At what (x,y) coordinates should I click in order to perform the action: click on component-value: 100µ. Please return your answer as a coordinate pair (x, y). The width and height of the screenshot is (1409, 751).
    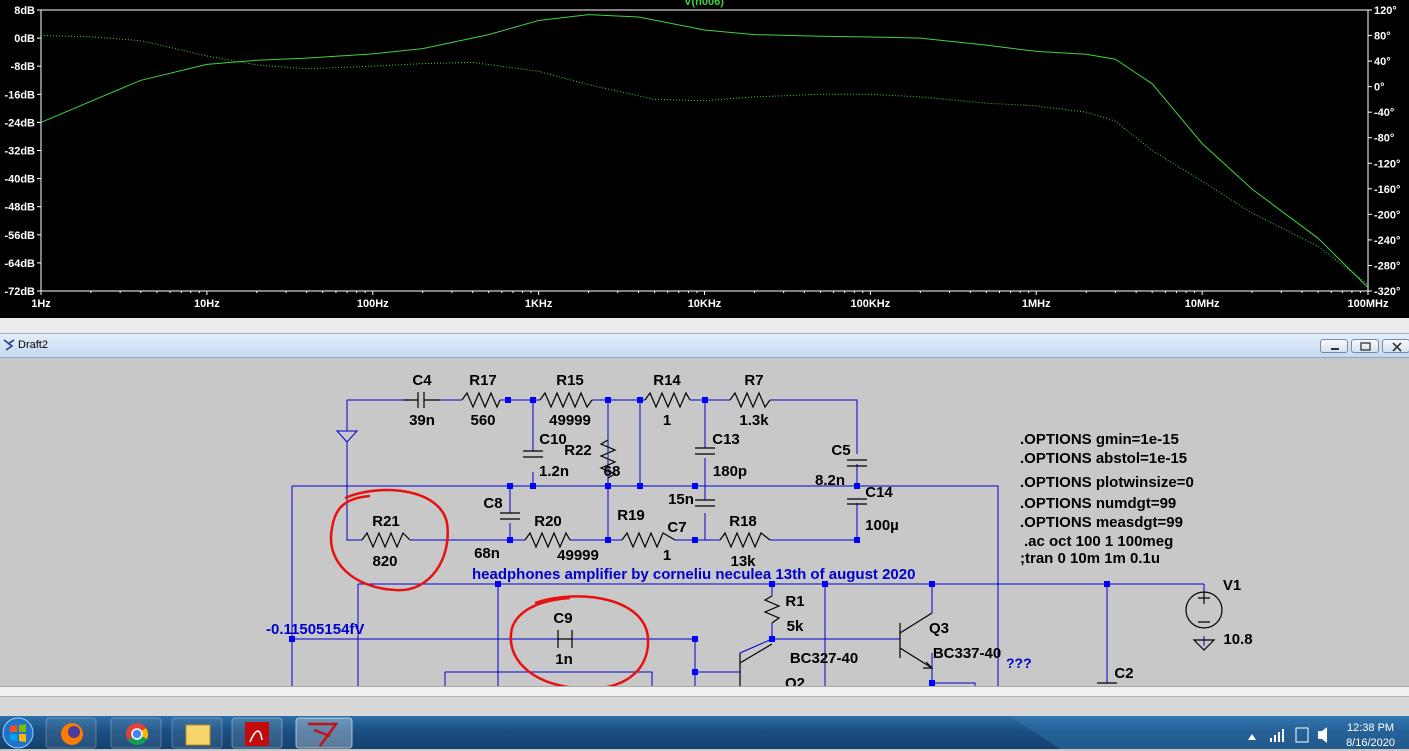
    Looking at the image, I should click on (882, 525).